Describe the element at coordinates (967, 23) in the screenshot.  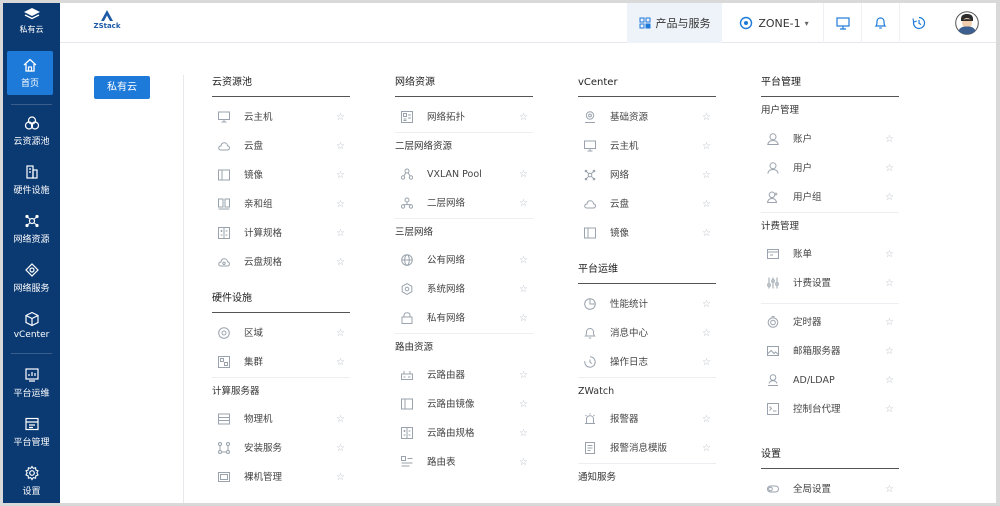
I see `avatar` at that location.